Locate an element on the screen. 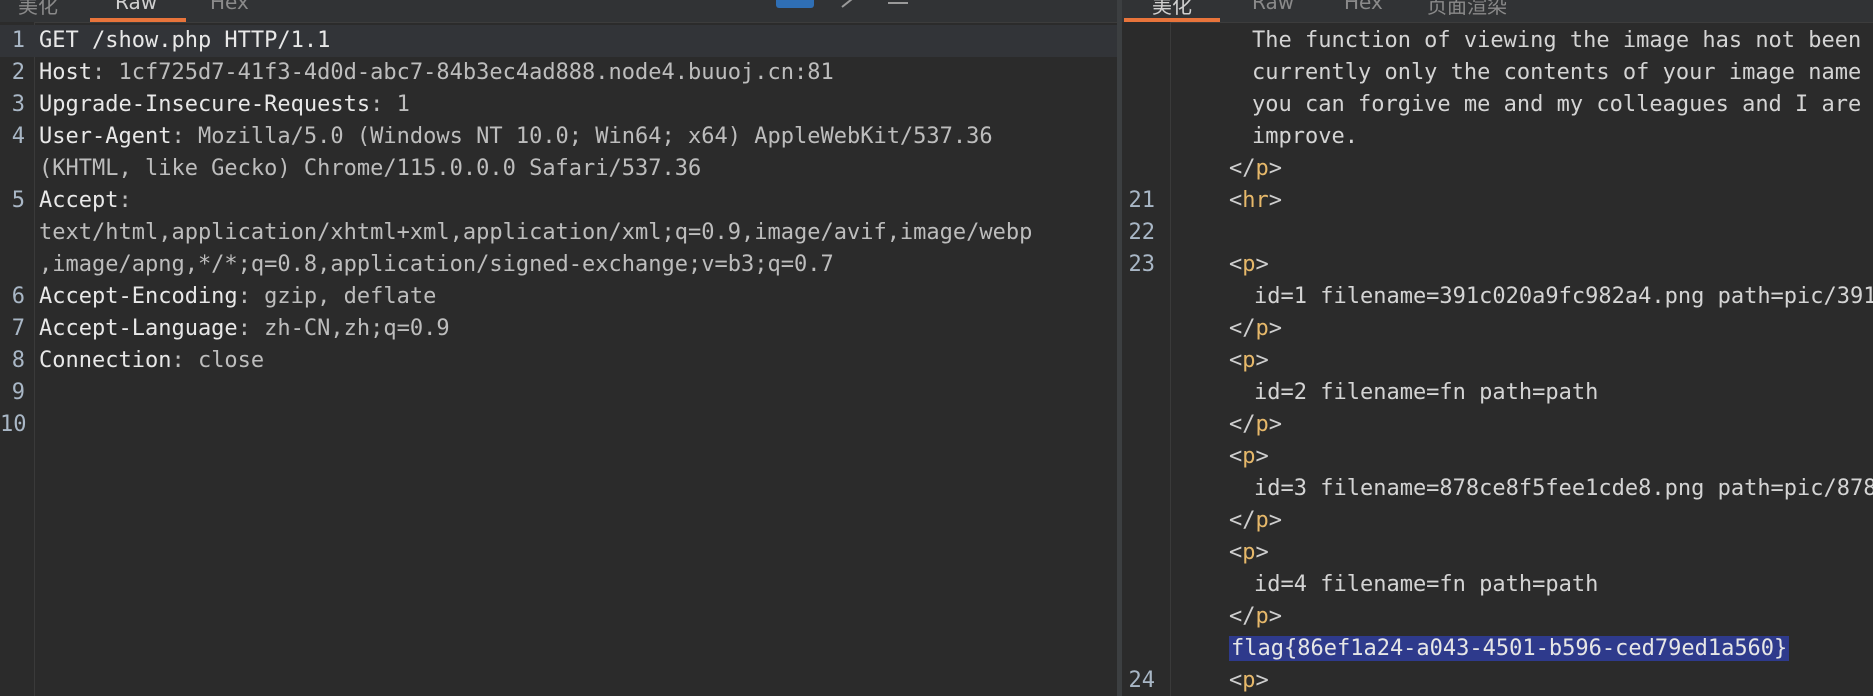 The image size is (1873, 696). header-value: : gzip, deflate is located at coordinates (337, 296).